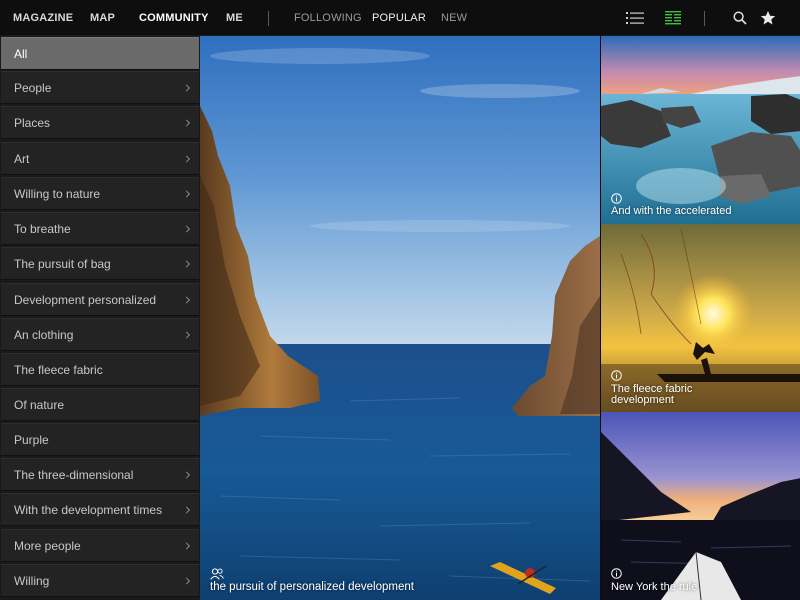  I want to click on sidebar-item-more-people: More people, so click(100, 545).